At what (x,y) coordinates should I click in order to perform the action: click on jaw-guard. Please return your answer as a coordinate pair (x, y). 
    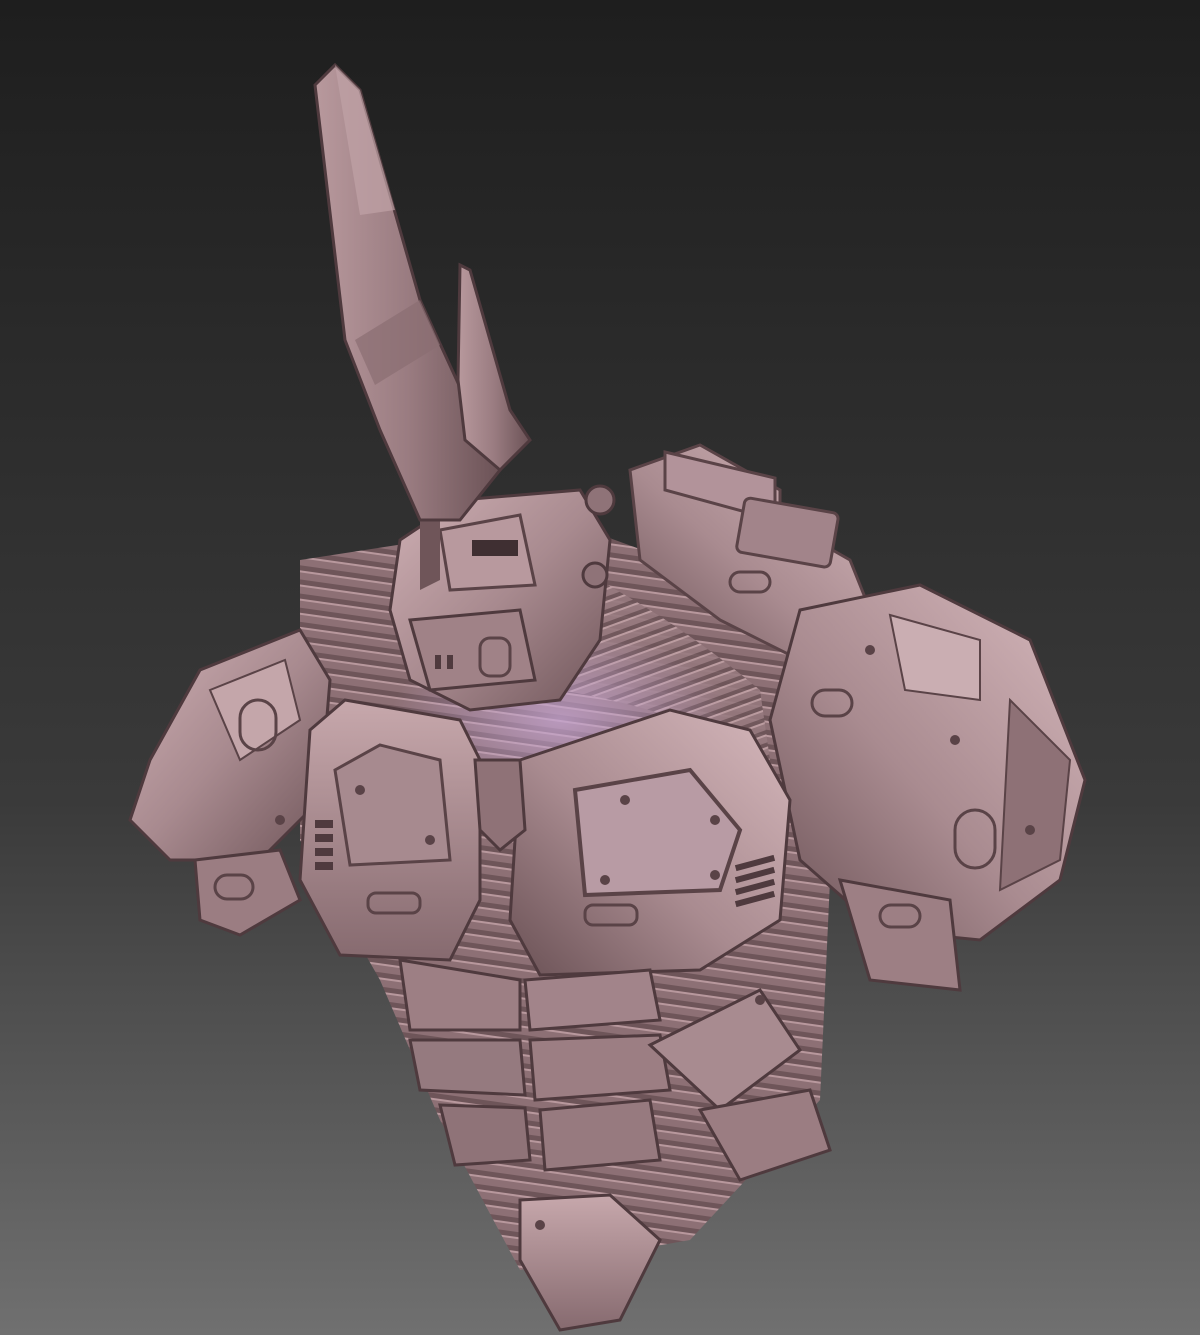
    Looking at the image, I should click on (472, 650).